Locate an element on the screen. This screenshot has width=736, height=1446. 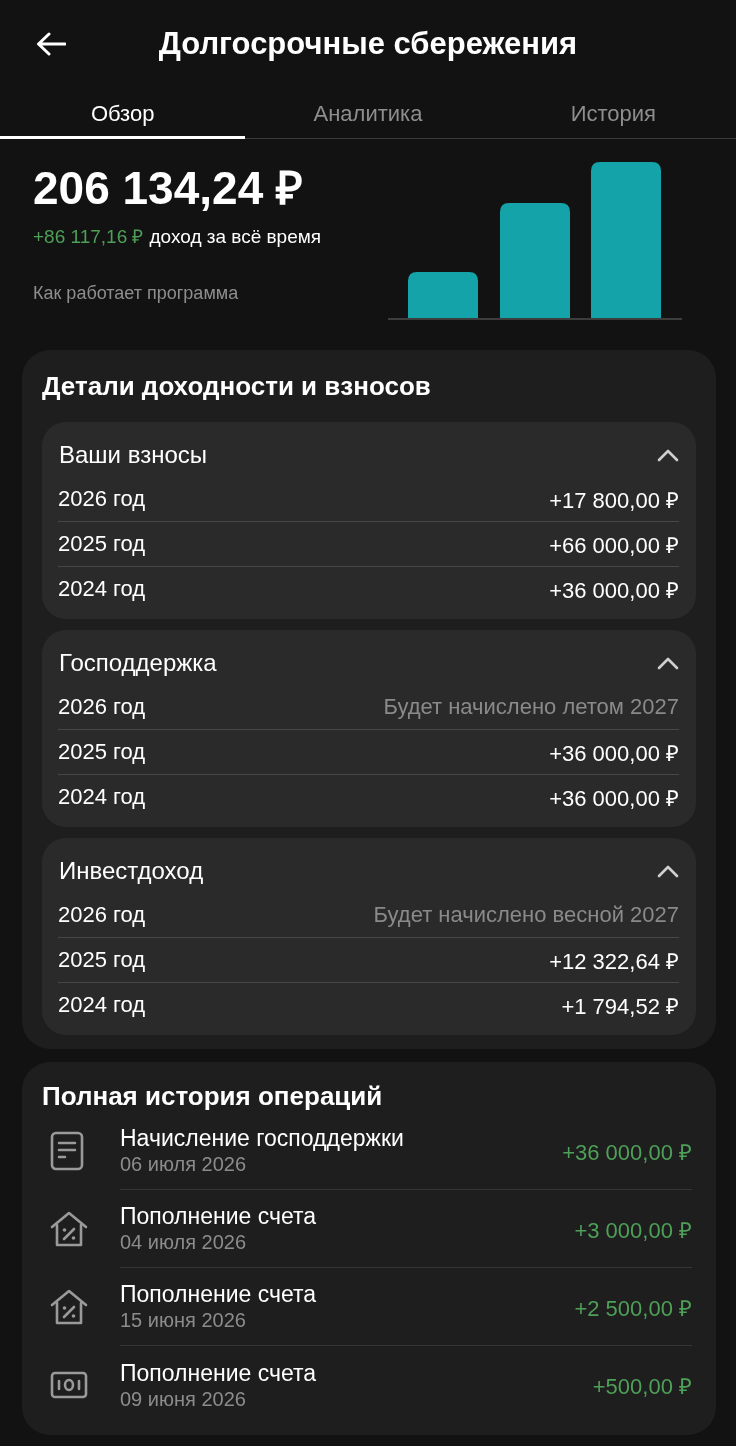
tab: История is located at coordinates (613, 113).